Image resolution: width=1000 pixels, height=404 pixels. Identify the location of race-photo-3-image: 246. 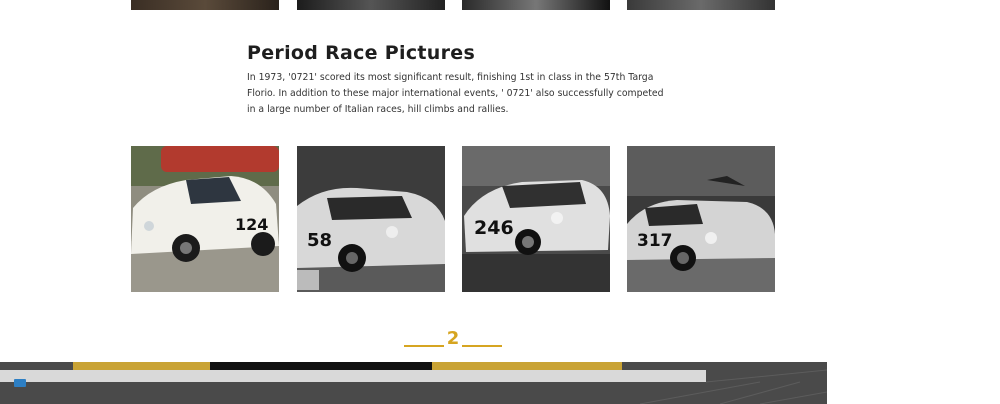
(536, 219).